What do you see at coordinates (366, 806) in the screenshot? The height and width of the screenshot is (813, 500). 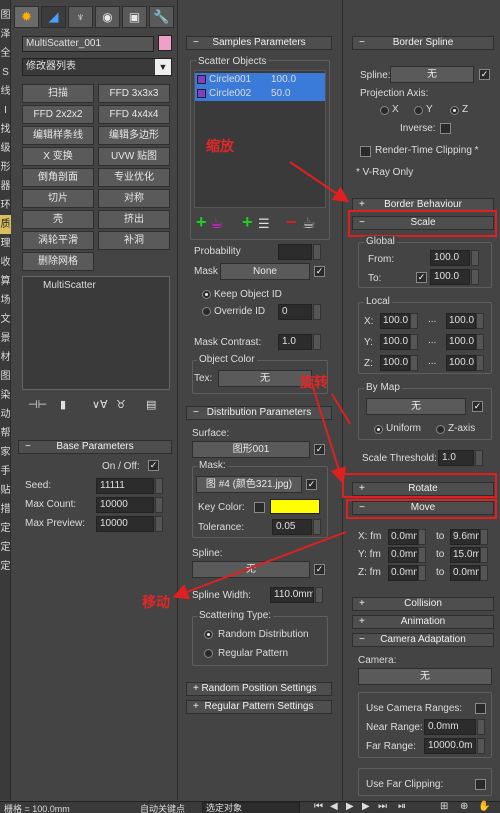 I see `next-frame-icon: ▶` at bounding box center [366, 806].